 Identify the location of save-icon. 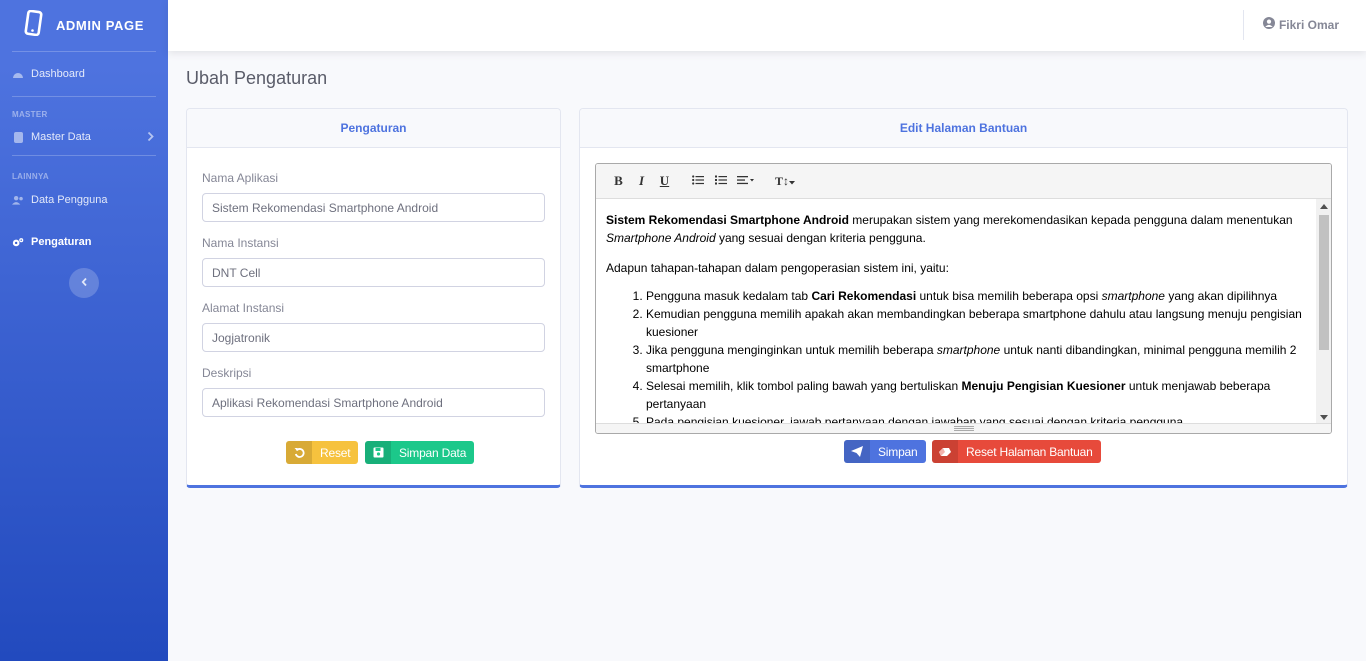
(378, 452).